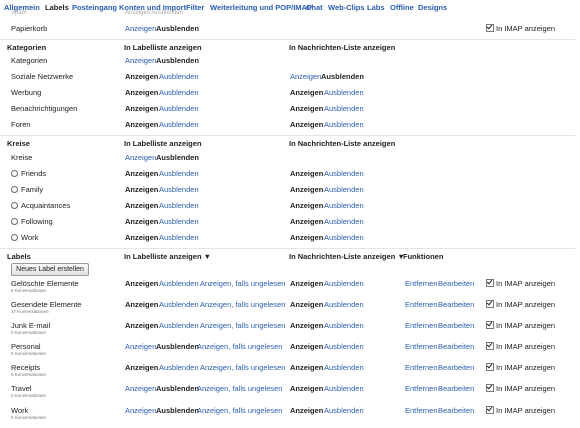  What do you see at coordinates (432, 7) in the screenshot?
I see `tab-designs: Designs` at bounding box center [432, 7].